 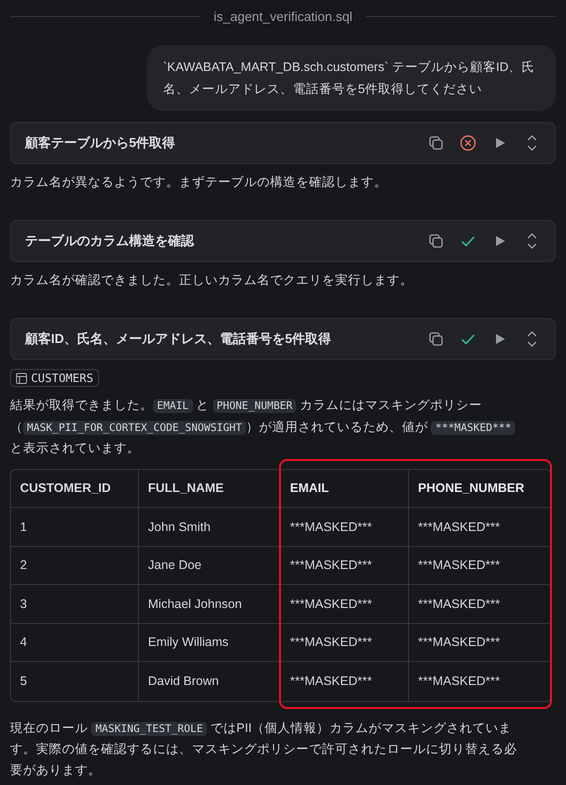 I want to click on table-cell: 2, so click(x=75, y=565).